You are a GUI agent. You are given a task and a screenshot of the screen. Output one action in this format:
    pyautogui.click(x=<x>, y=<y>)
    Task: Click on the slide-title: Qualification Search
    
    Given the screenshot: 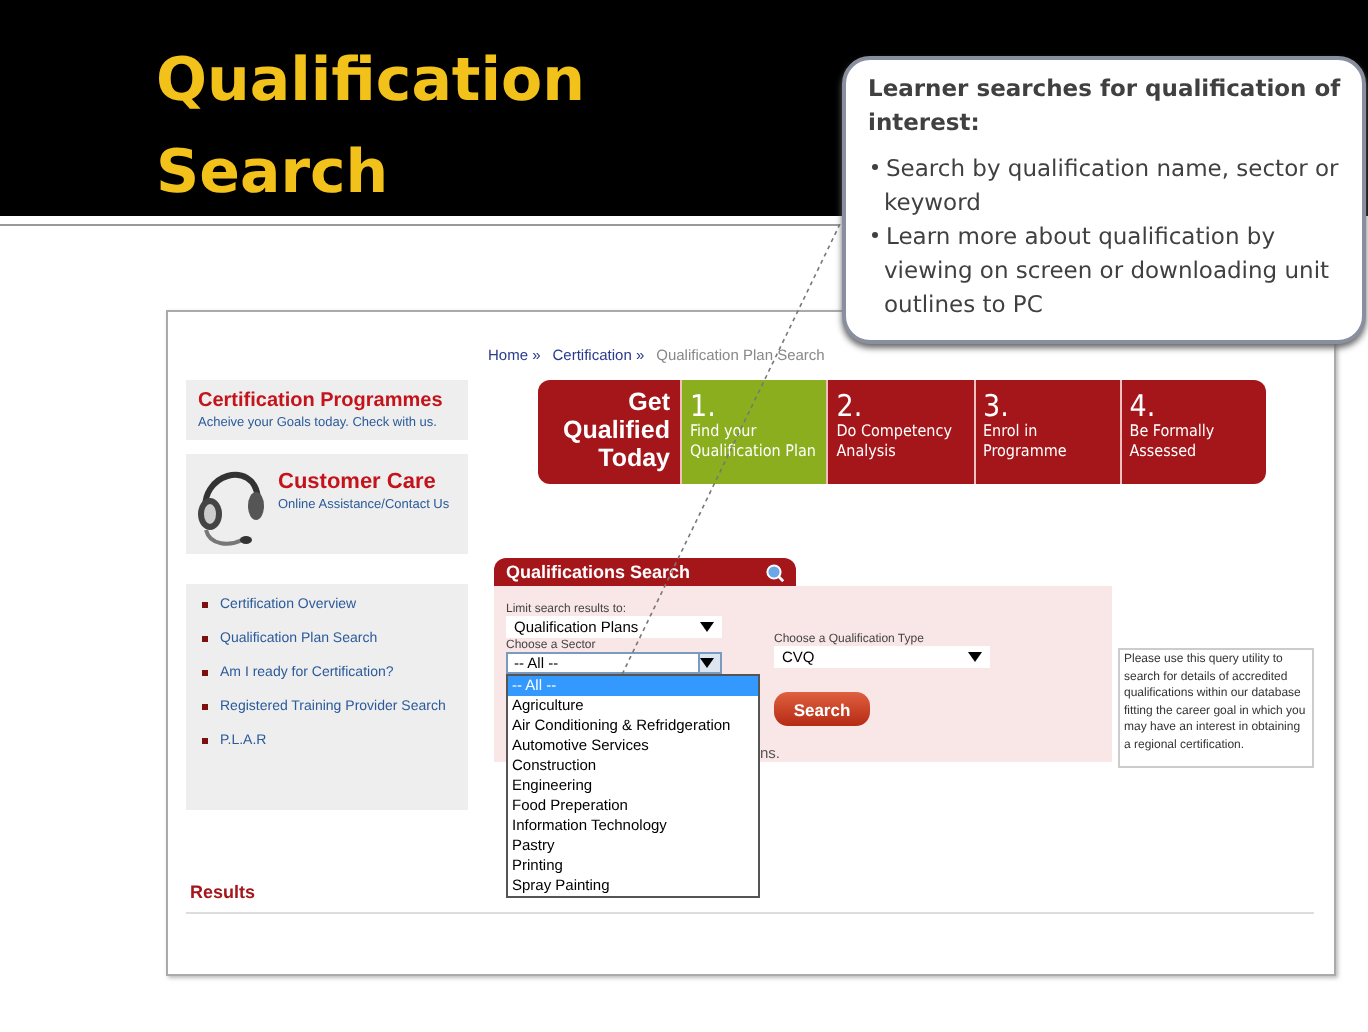 What is the action you would take?
    pyautogui.click(x=372, y=128)
    